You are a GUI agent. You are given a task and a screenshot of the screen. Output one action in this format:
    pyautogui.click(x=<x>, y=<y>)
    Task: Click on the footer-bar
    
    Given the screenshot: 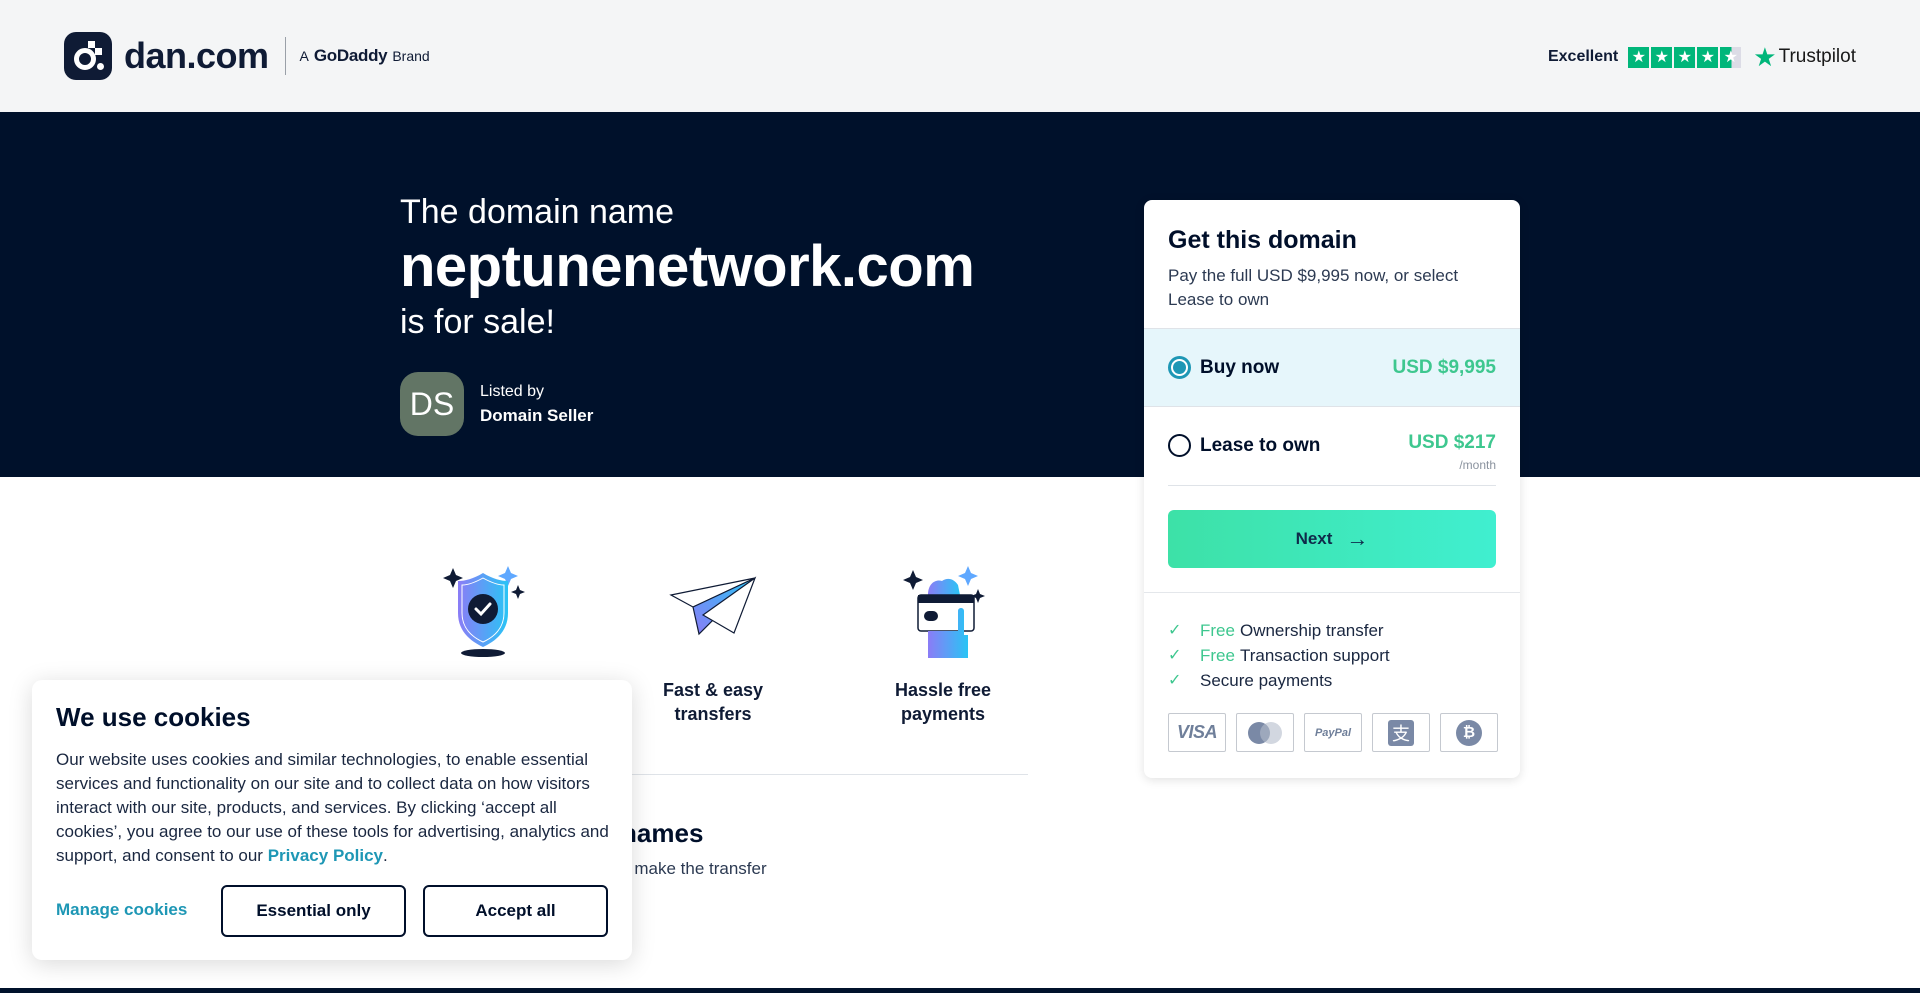 What is the action you would take?
    pyautogui.click(x=960, y=990)
    